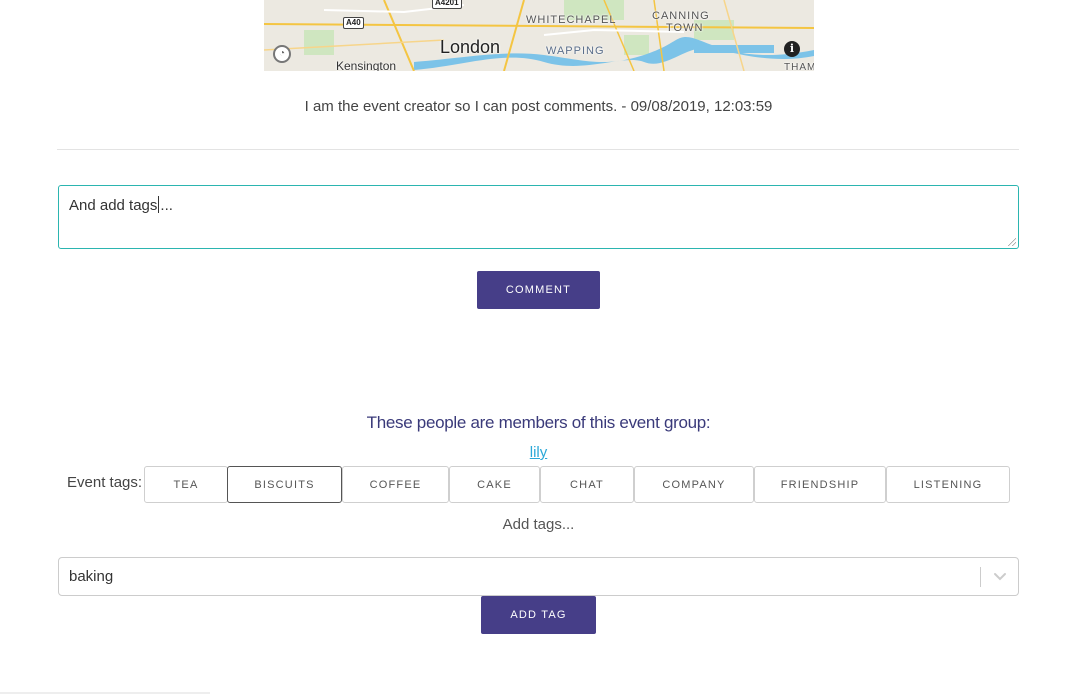 This screenshot has width=1088, height=695. I want to click on comment-text-before-cursor: And add tags, so click(113, 205).